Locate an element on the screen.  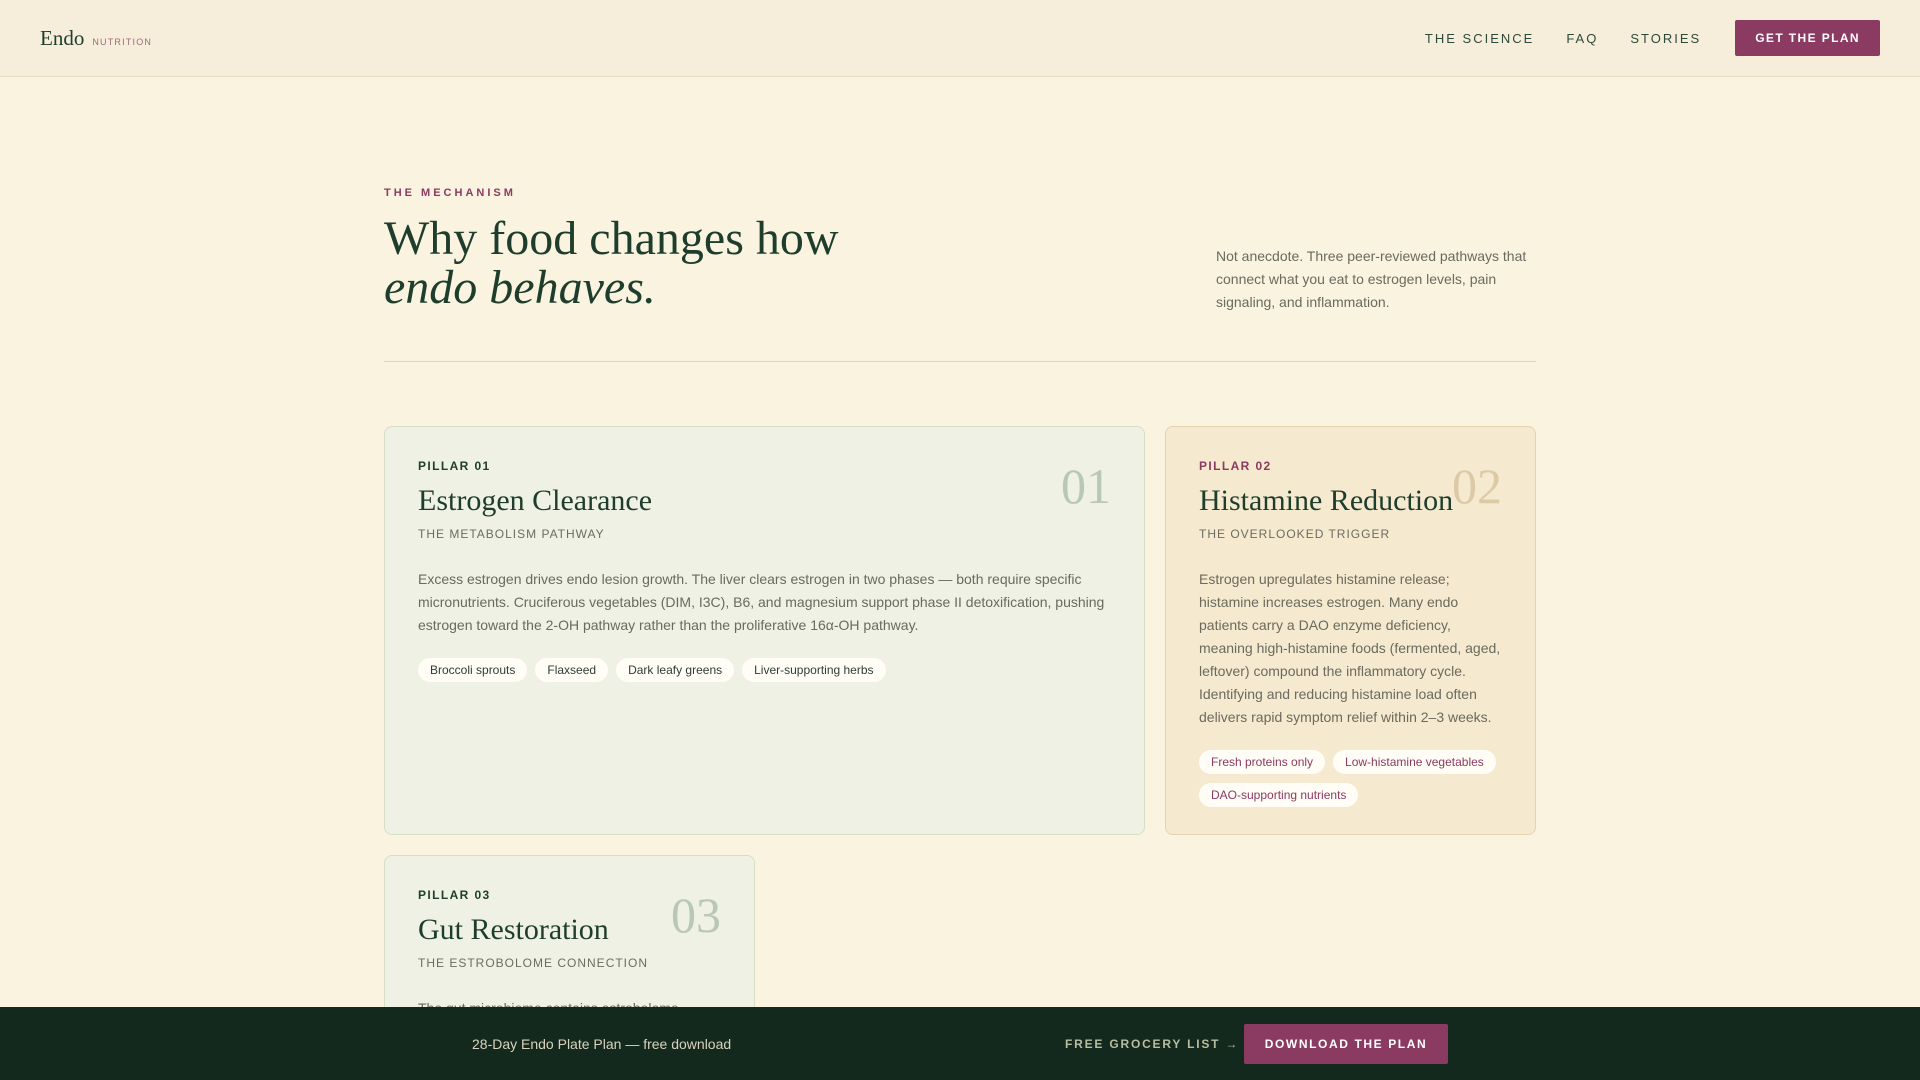
pillar-label: PILLAR 01 is located at coordinates (454, 466).